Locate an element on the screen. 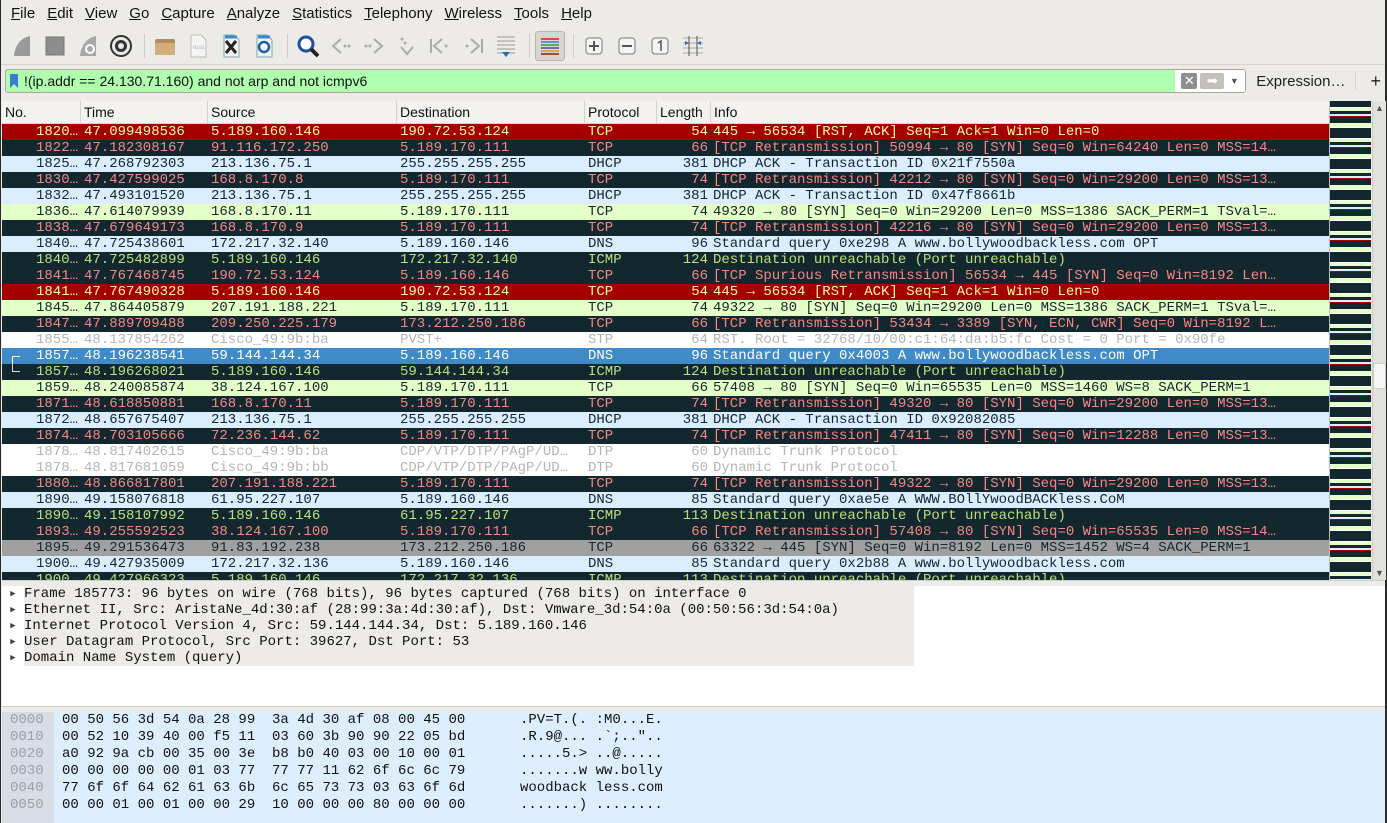 Image resolution: width=1387 pixels, height=823 pixels. zoom-in-button is located at coordinates (594, 46).